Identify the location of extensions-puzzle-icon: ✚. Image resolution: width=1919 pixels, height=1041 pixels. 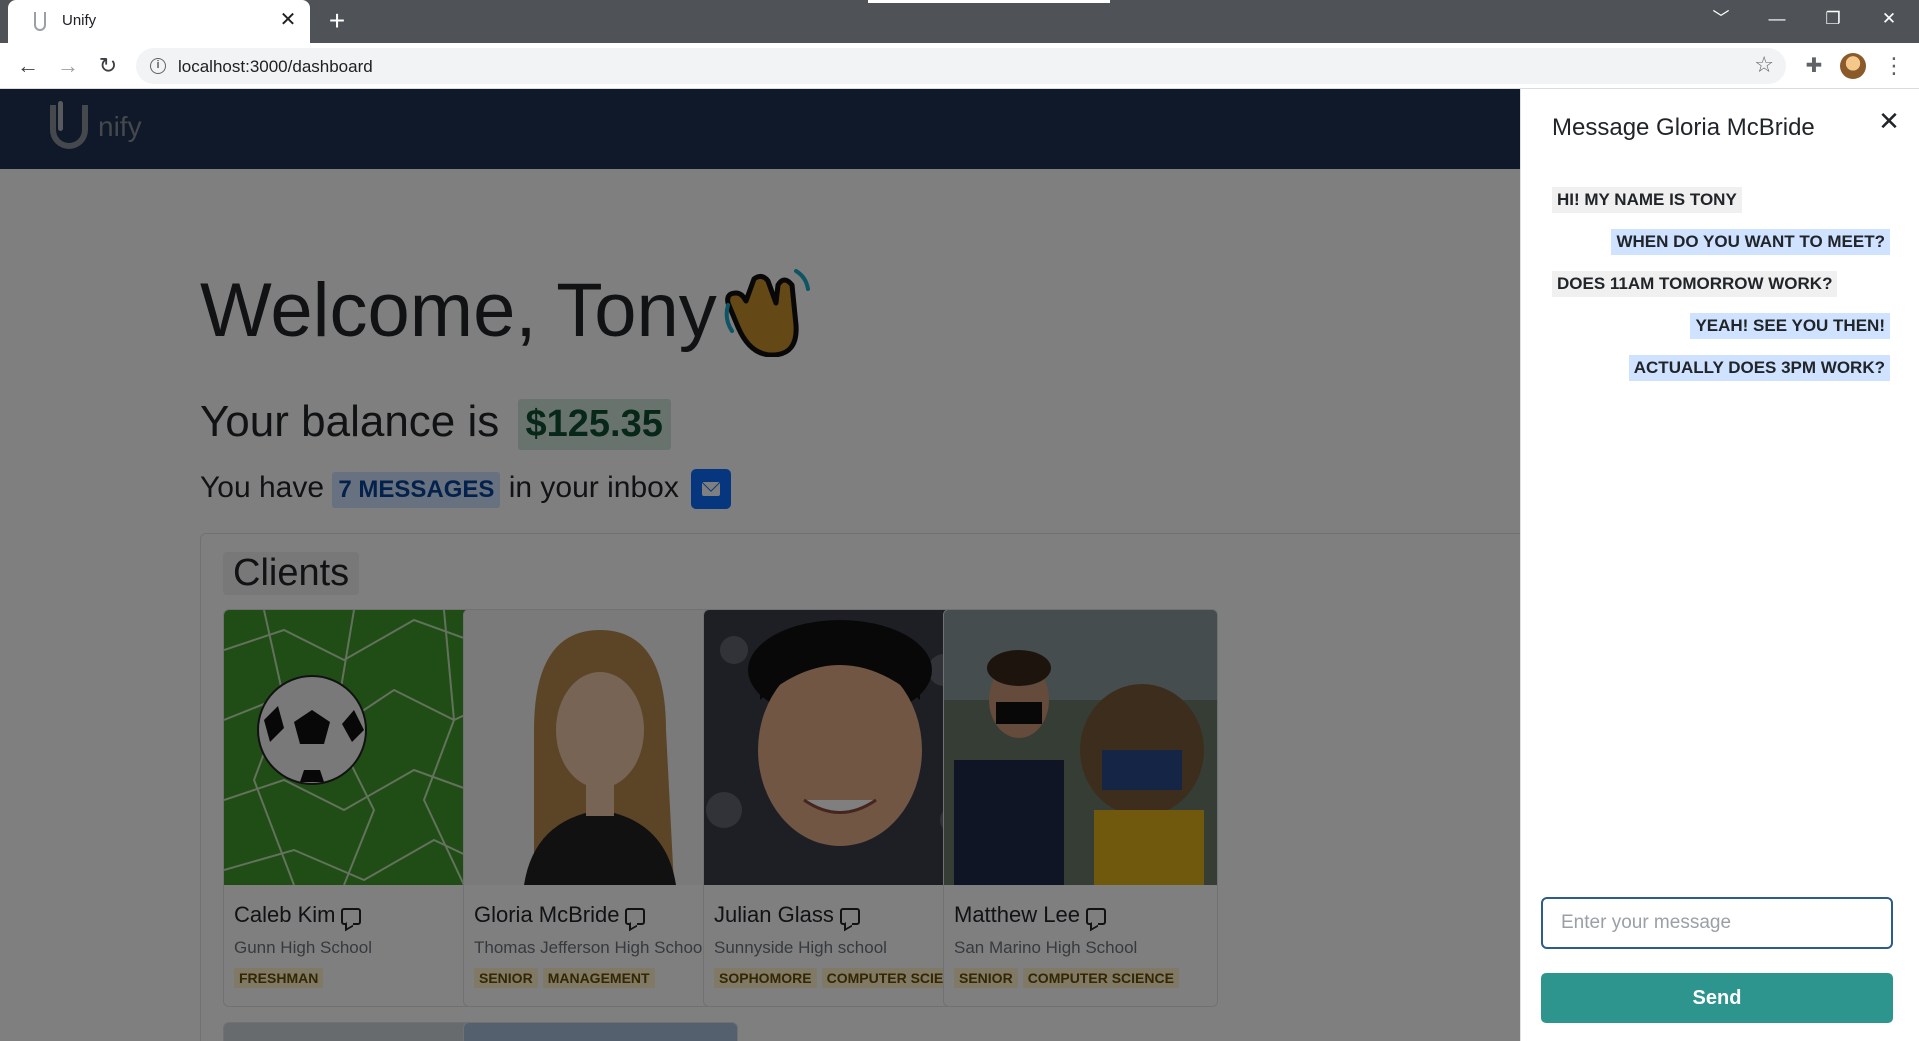
(1814, 66).